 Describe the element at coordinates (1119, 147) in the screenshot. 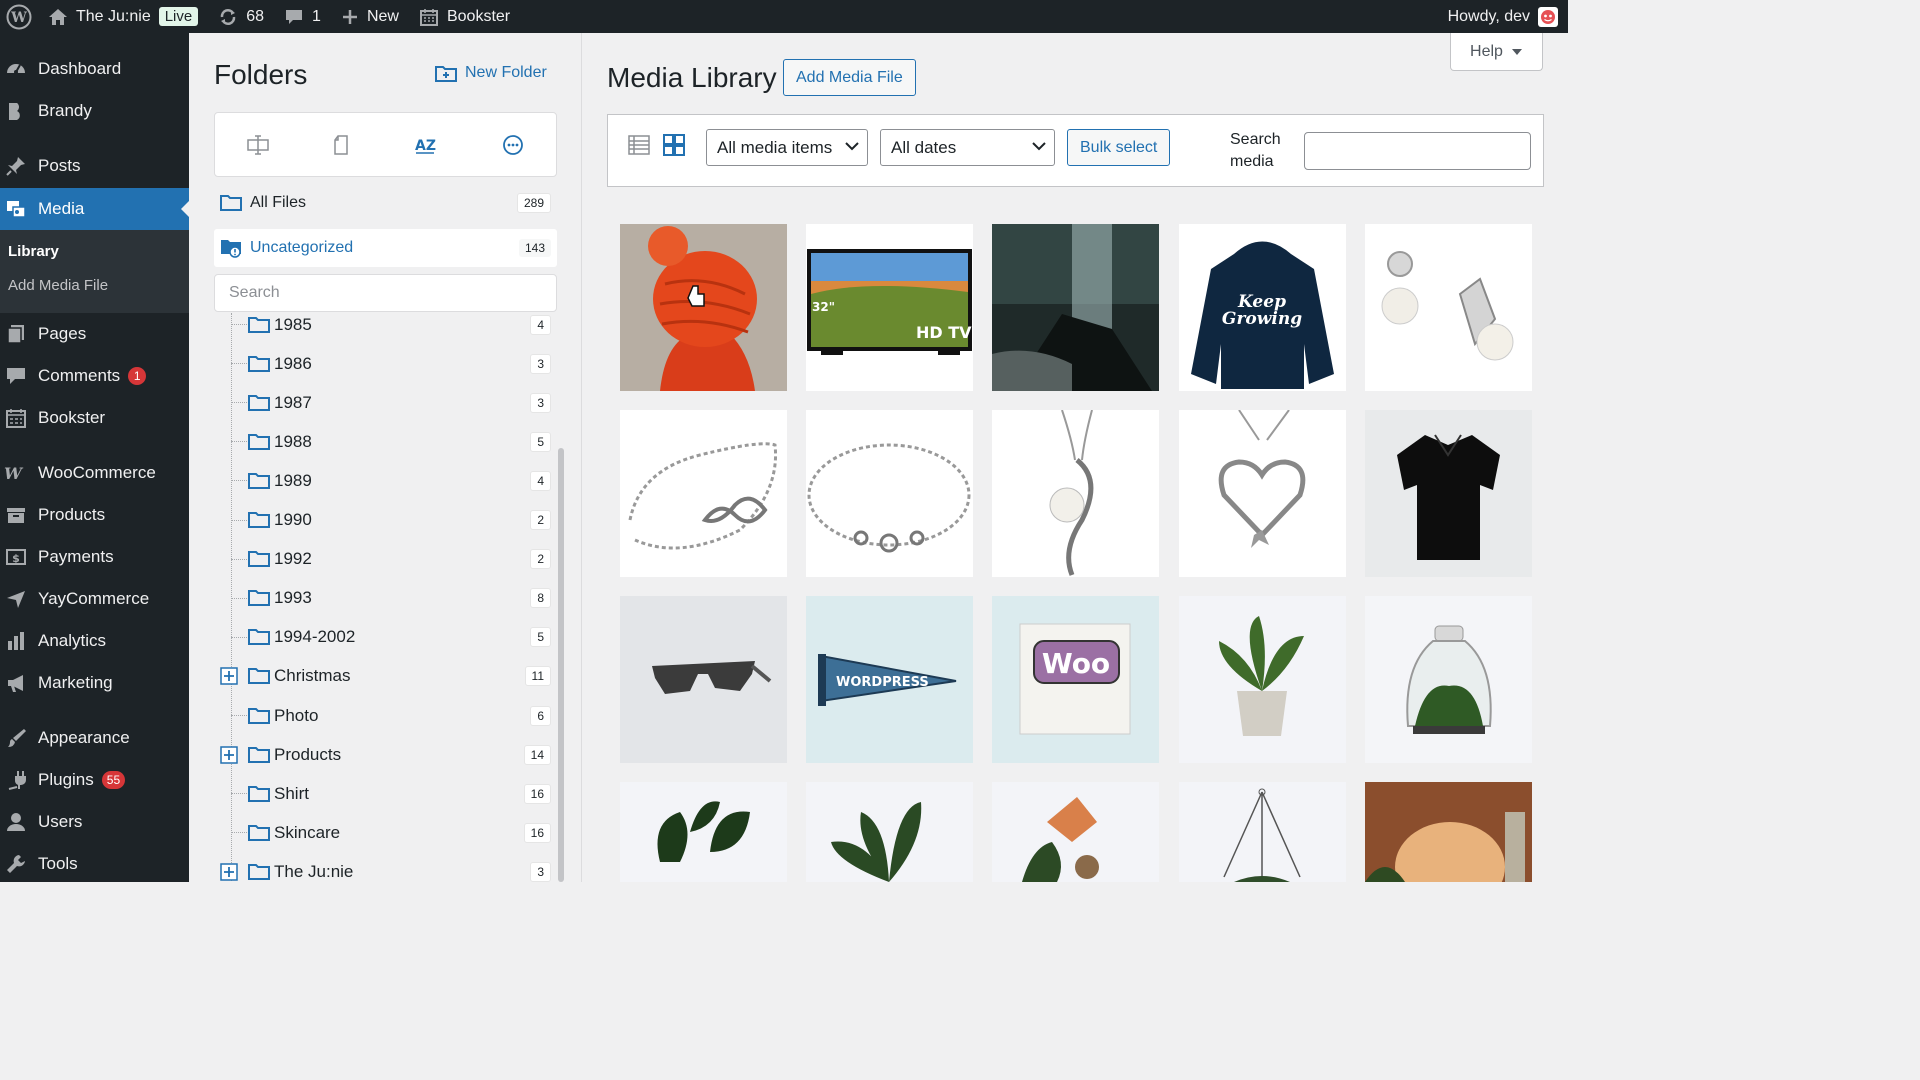

I see `bulk-select-button: Bulk select` at that location.